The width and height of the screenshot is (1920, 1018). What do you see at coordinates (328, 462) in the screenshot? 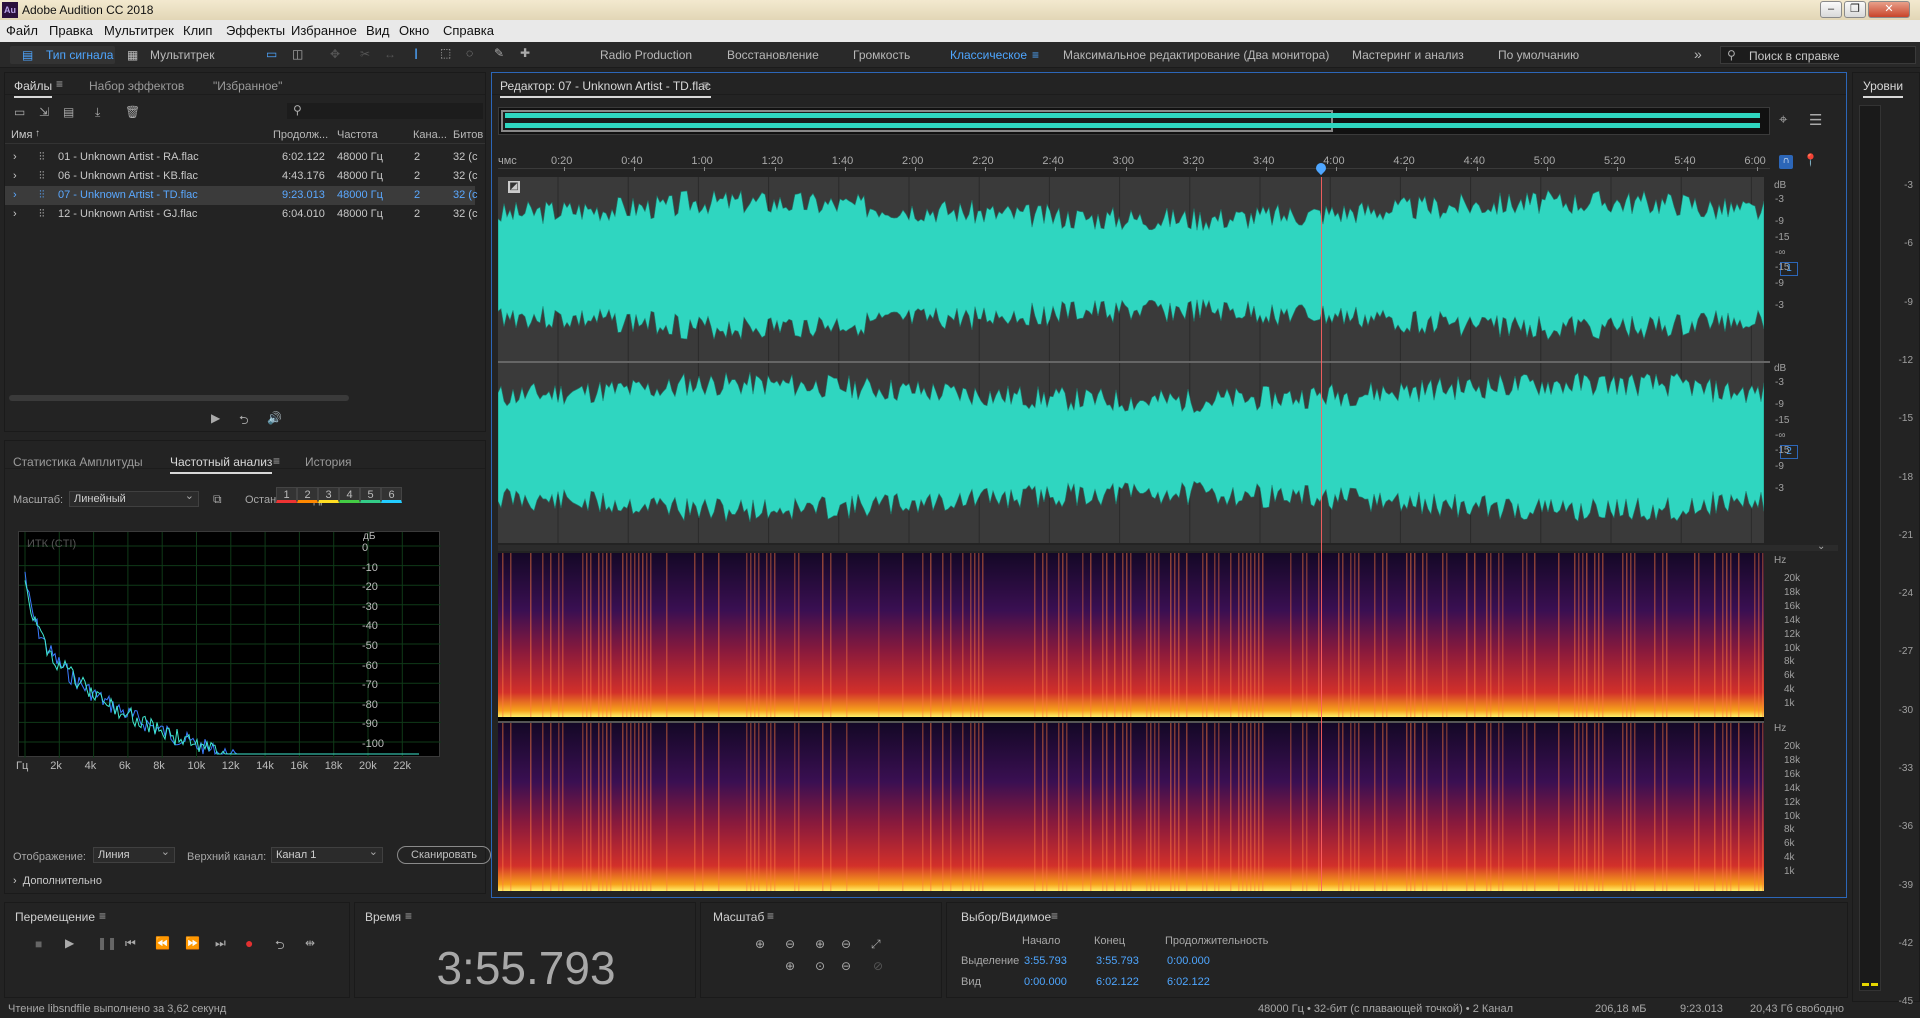
I see `tab-history: История` at bounding box center [328, 462].